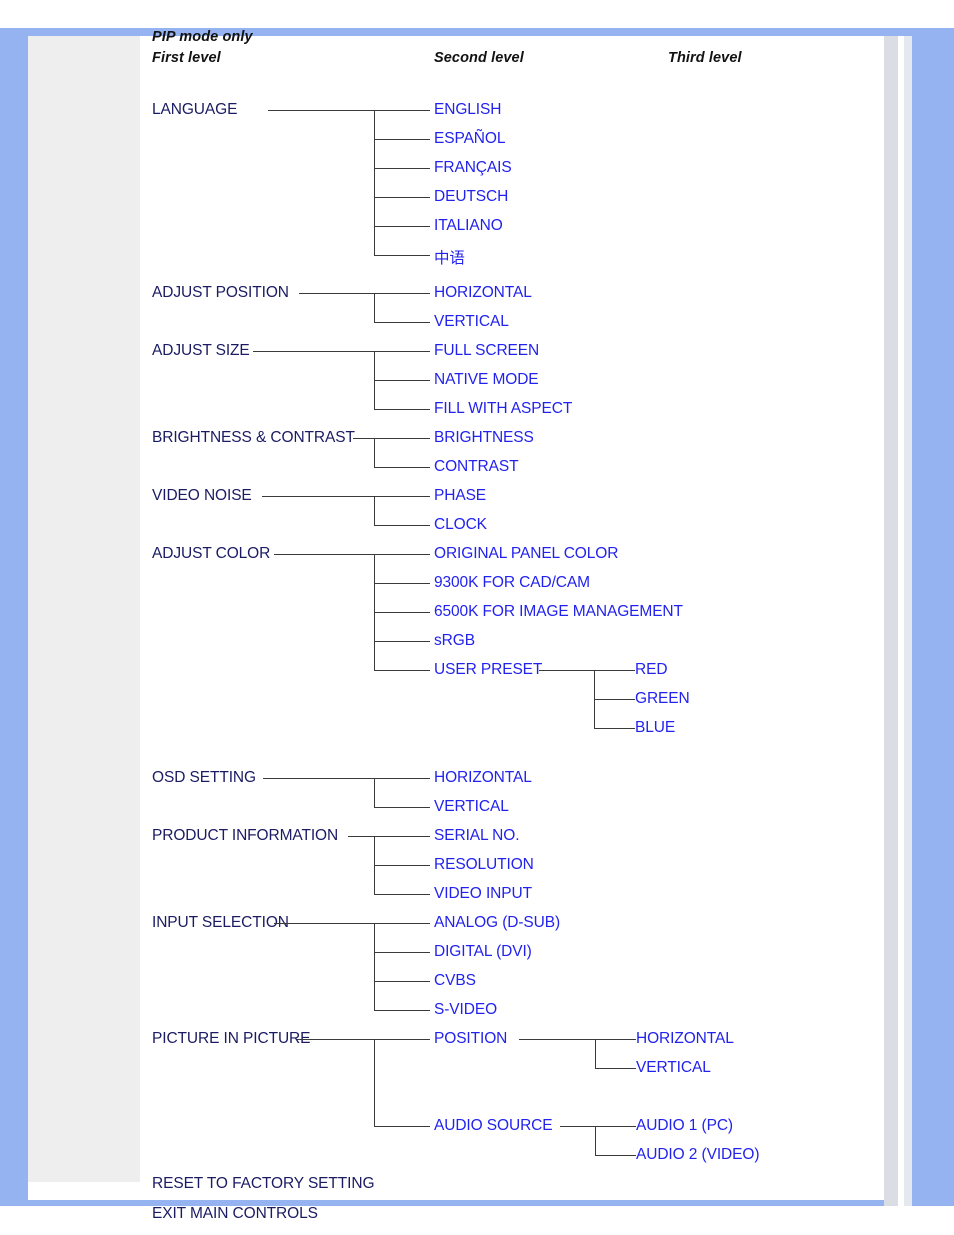  Describe the element at coordinates (471, 322) in the screenshot. I see `menu-item-position-vertical: VERTICAL` at that location.